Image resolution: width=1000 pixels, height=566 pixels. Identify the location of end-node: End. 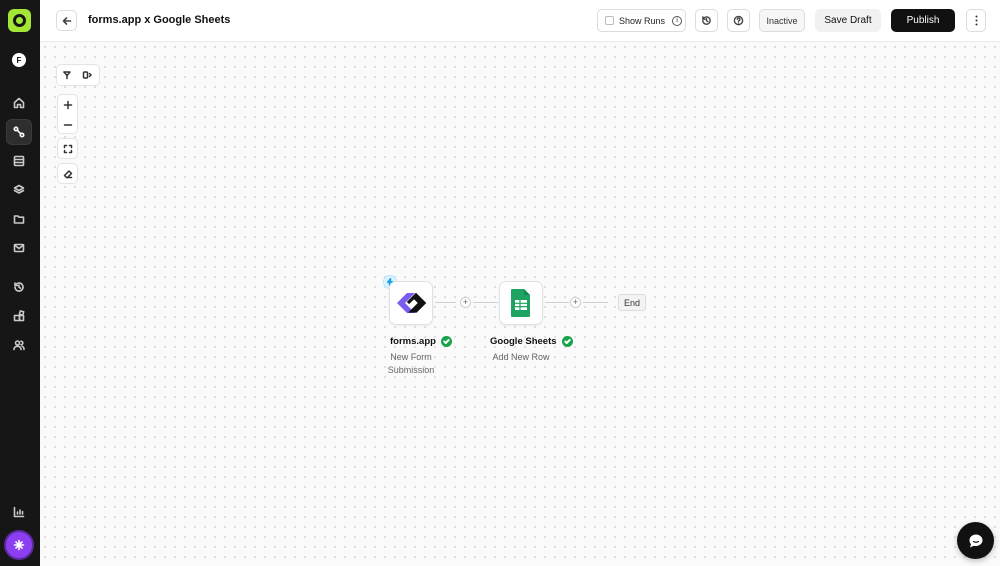
(632, 302).